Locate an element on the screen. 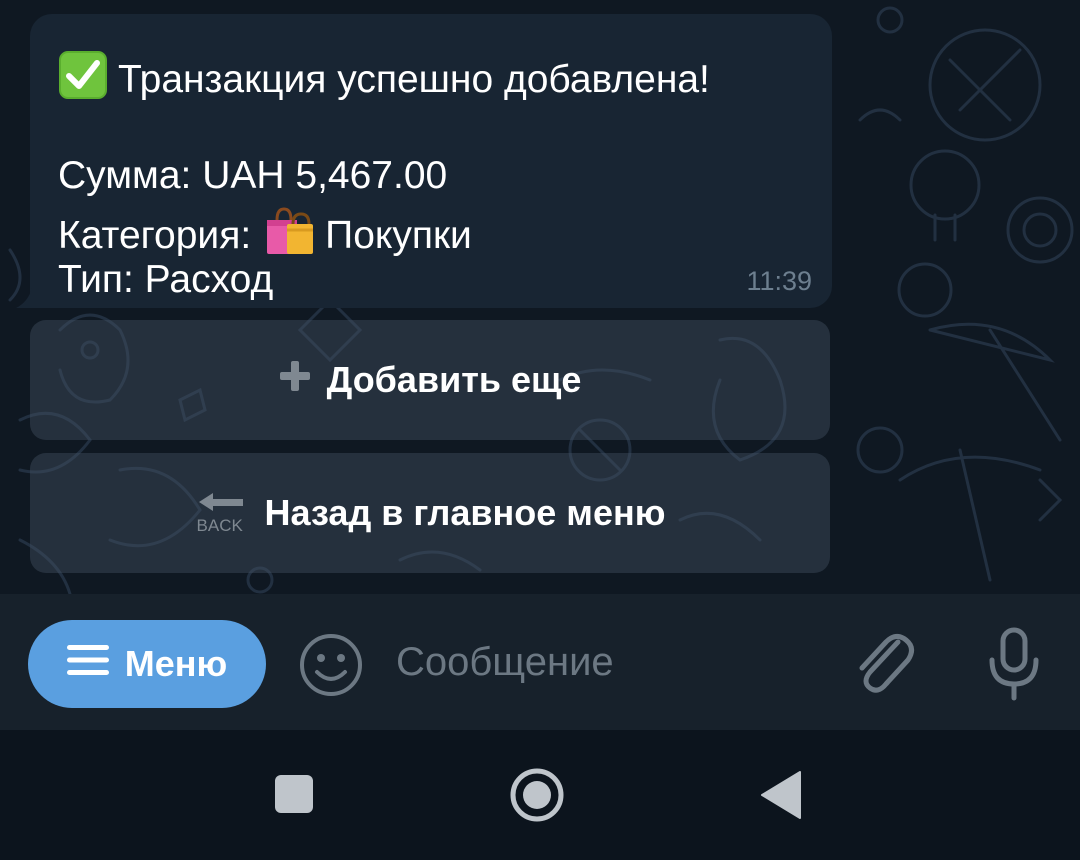 The width and height of the screenshot is (1080, 860). menu-button: Меню is located at coordinates (147, 664).